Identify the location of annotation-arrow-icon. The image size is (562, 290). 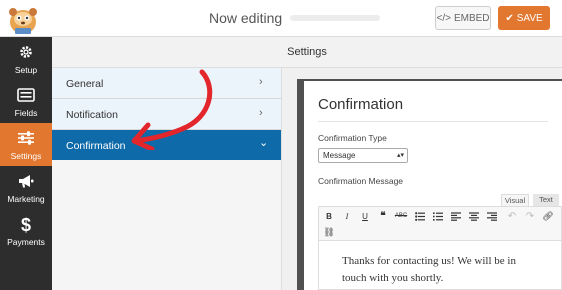
(172, 109).